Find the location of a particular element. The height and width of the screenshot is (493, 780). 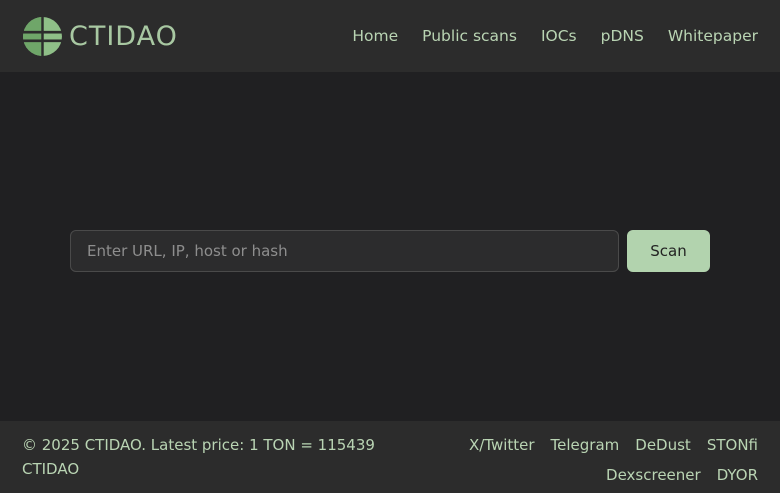

nav-home: Home is located at coordinates (375, 36).